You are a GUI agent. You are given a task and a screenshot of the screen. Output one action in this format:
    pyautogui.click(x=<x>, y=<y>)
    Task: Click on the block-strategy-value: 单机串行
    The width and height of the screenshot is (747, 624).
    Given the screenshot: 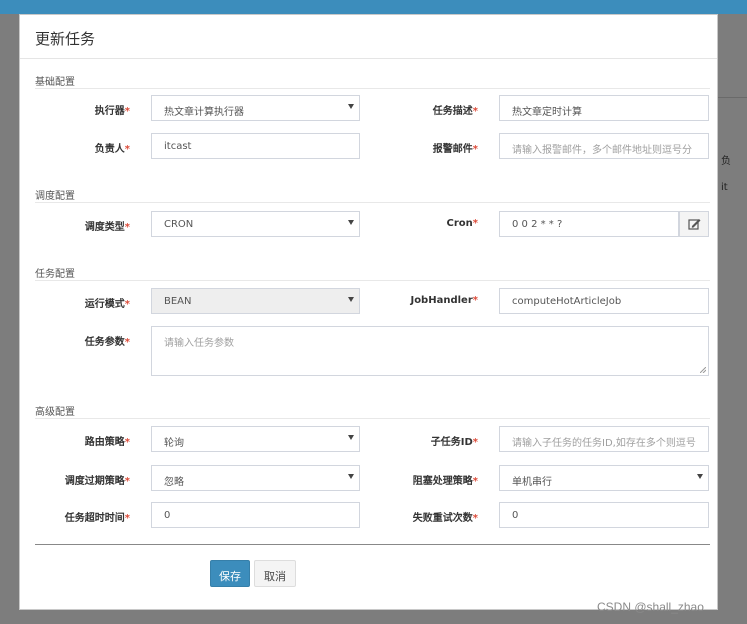 What is the action you would take?
    pyautogui.click(x=532, y=482)
    